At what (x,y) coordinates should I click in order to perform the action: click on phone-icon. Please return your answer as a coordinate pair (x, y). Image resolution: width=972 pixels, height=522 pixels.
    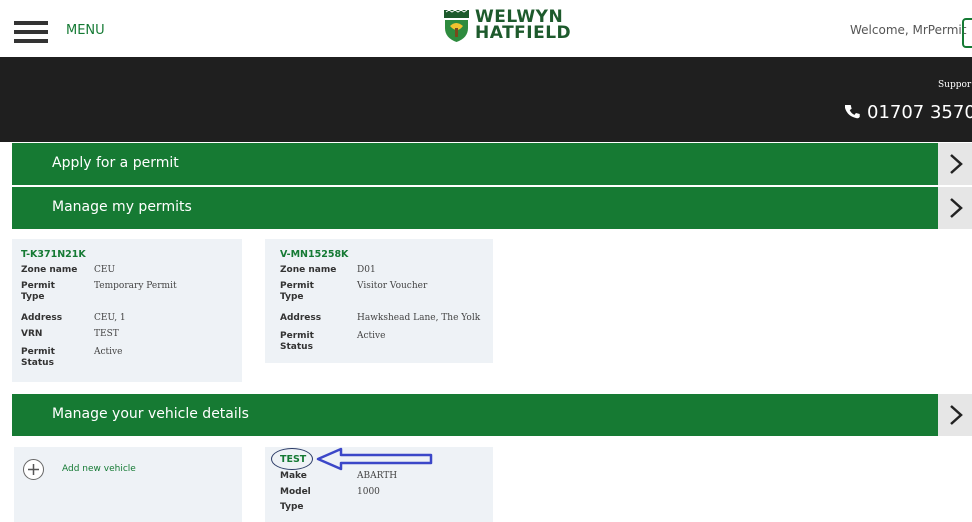
    Looking at the image, I should click on (852, 111).